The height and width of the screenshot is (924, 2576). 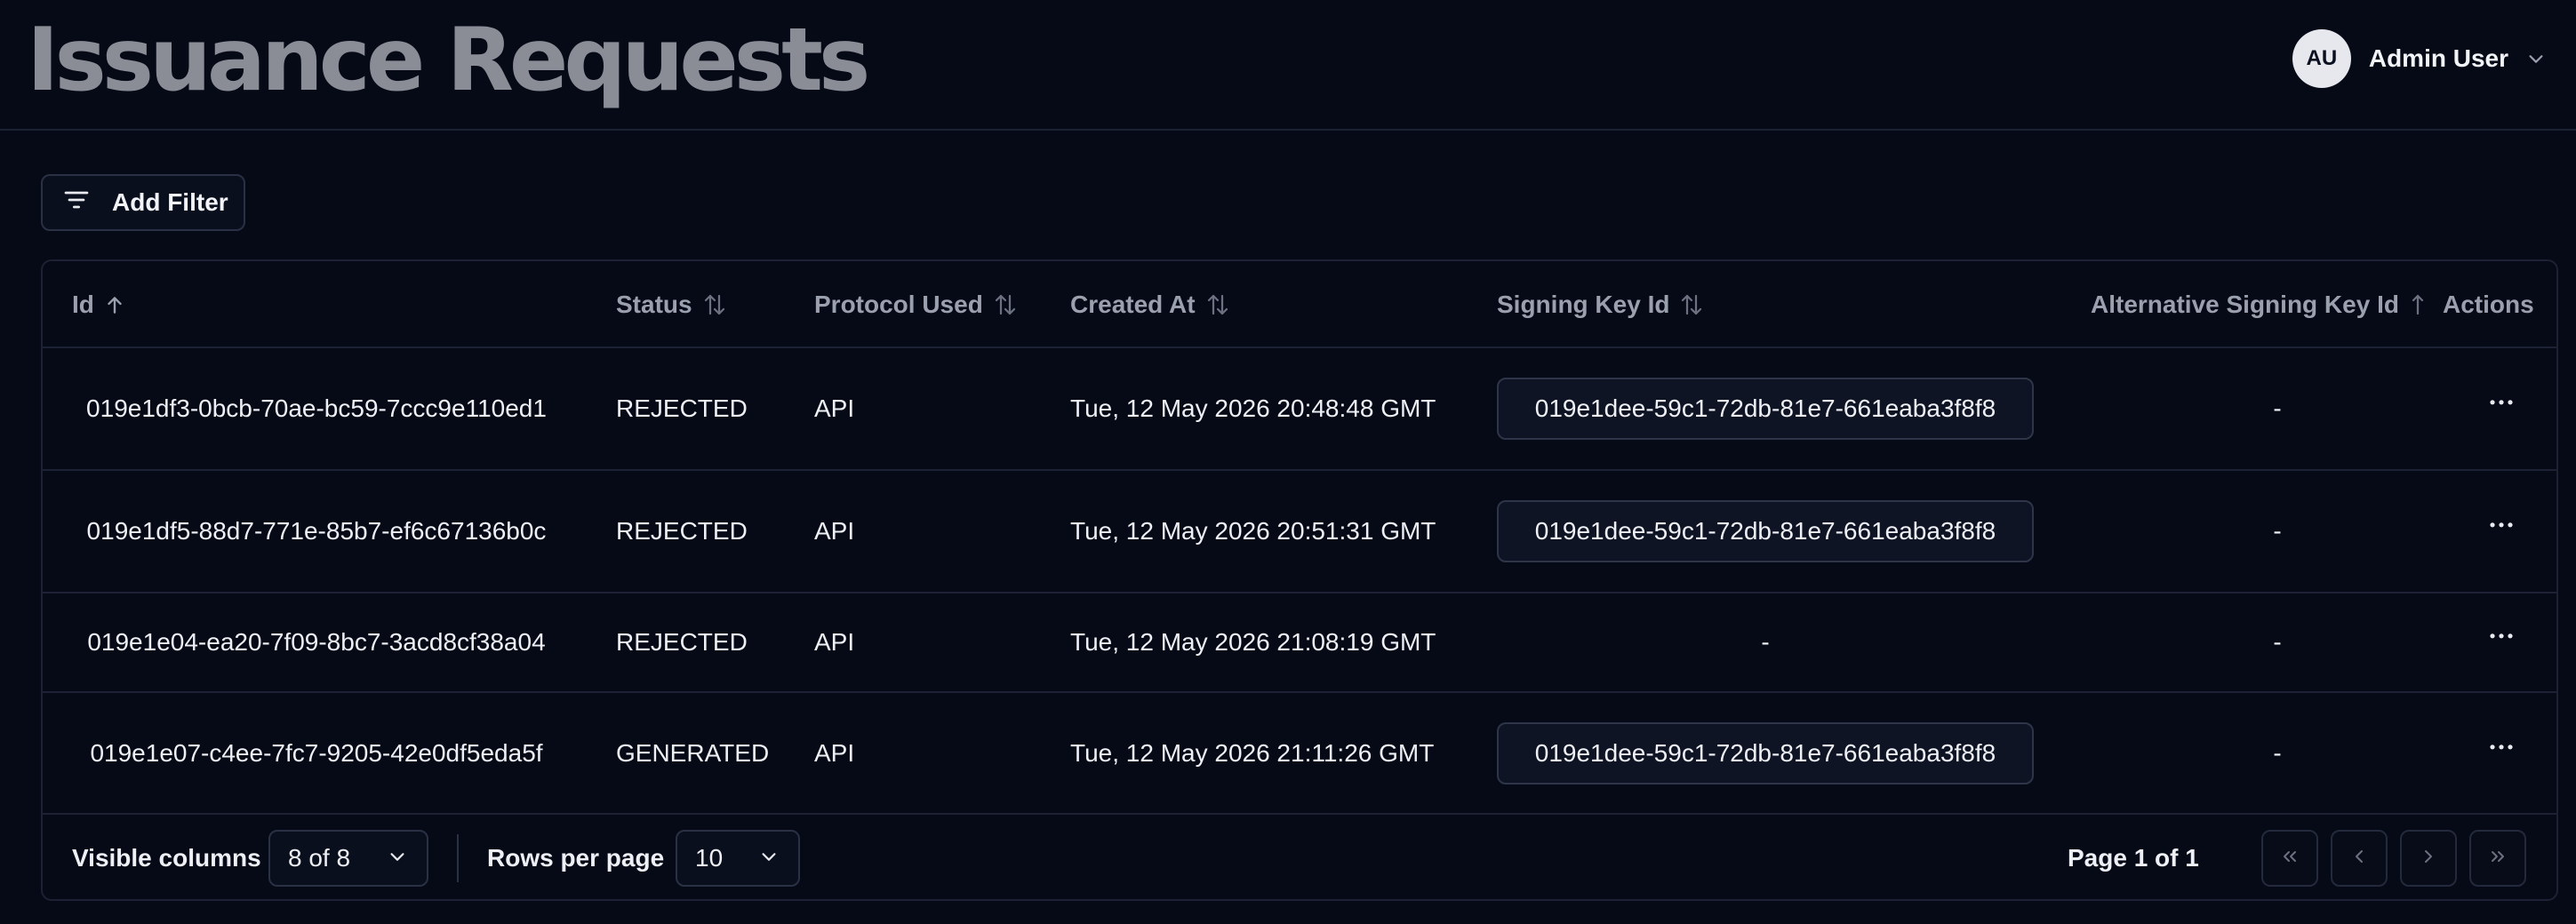 I want to click on chevrons-left-icon, so click(x=2289, y=859).